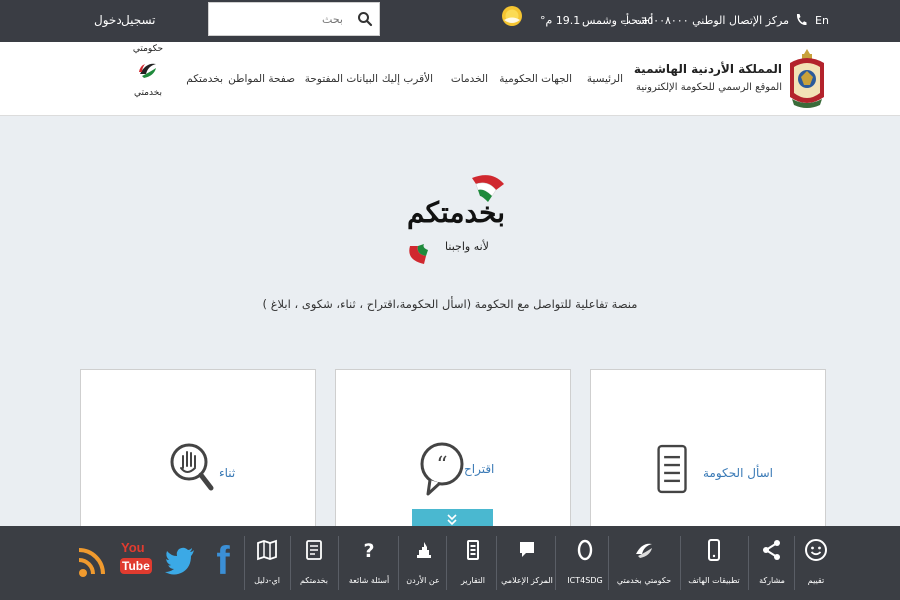 This screenshot has height=600, width=900. What do you see at coordinates (261, 79) in the screenshot?
I see `nav-citizen-page: صفحة المواطن` at bounding box center [261, 79].